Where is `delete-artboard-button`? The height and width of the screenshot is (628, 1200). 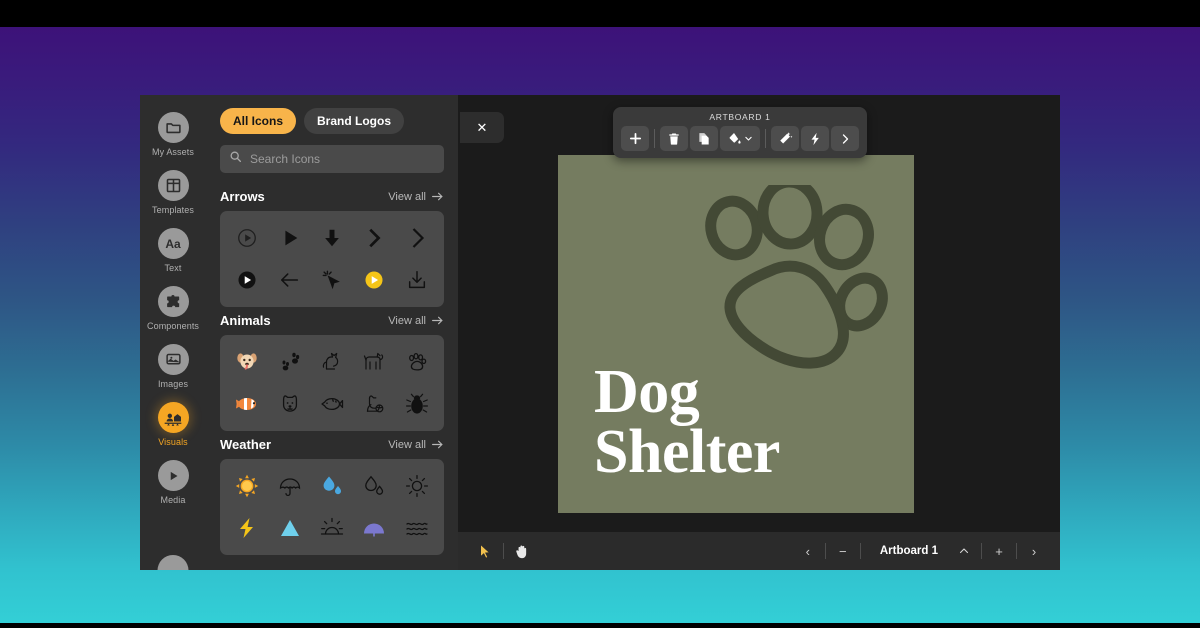 delete-artboard-button is located at coordinates (674, 138).